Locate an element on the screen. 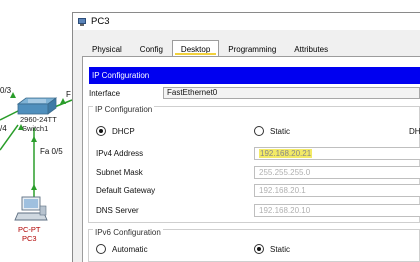  ipv6-automatic-radio: Automatic is located at coordinates (122, 249).